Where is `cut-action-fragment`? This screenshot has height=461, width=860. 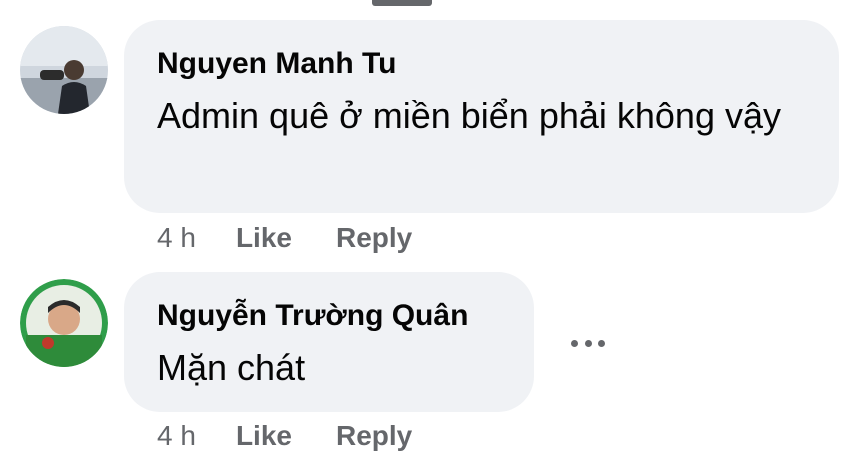 cut-action-fragment is located at coordinates (402, 3).